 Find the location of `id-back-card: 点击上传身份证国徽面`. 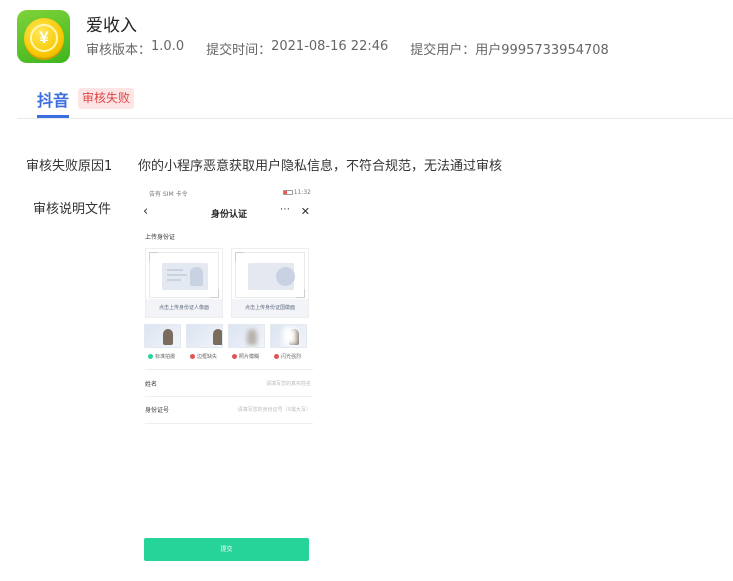

id-back-card: 点击上传身份证国徽面 is located at coordinates (270, 283).